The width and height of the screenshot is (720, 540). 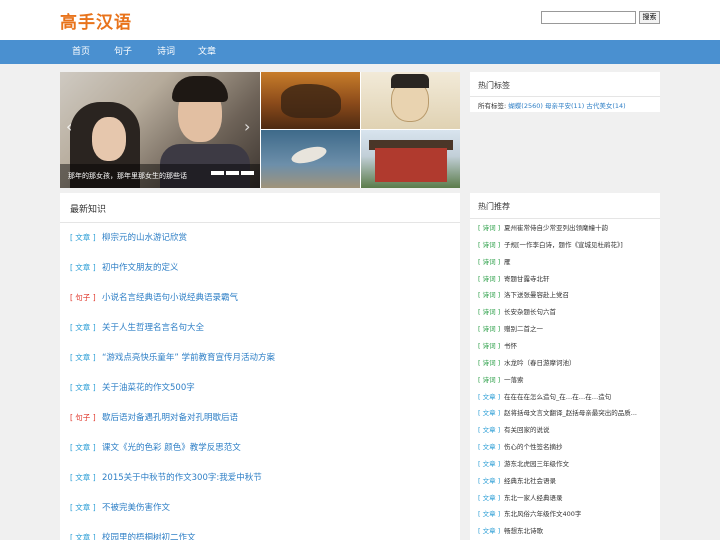 I want to click on list-item: [ 诗词 ] 子规[一作李白诗，题作《宣城见杜鹃花》], so click(x=567, y=245).